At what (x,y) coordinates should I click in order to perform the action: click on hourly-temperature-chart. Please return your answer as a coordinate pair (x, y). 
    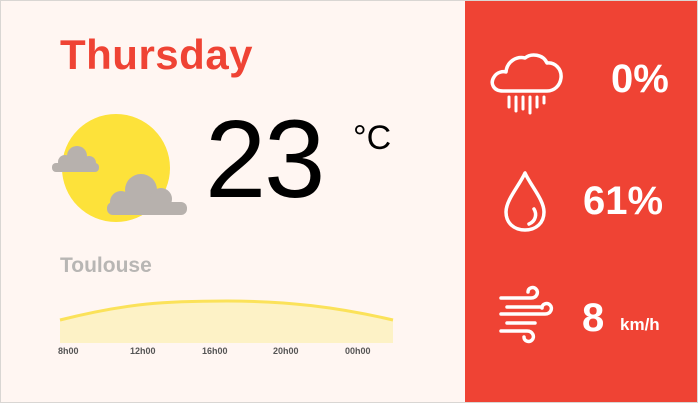
    Looking at the image, I should click on (226, 321).